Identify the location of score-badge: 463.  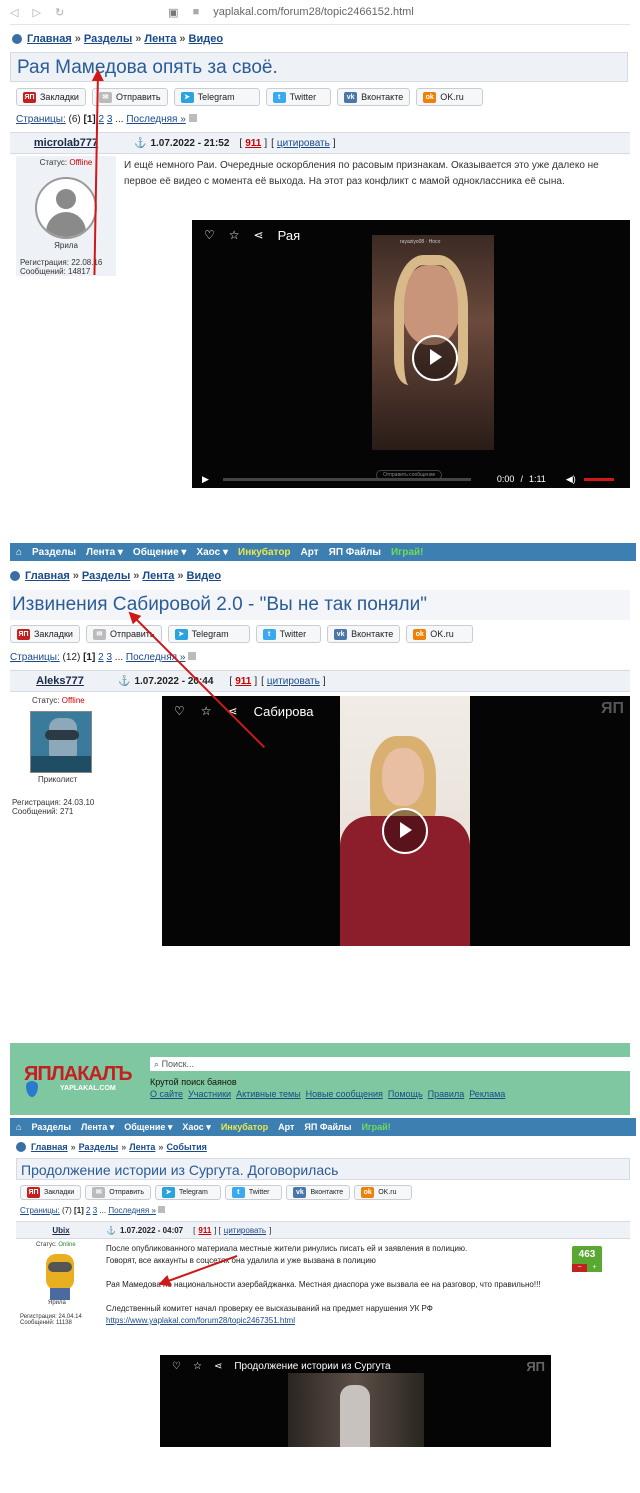
(587, 1255).